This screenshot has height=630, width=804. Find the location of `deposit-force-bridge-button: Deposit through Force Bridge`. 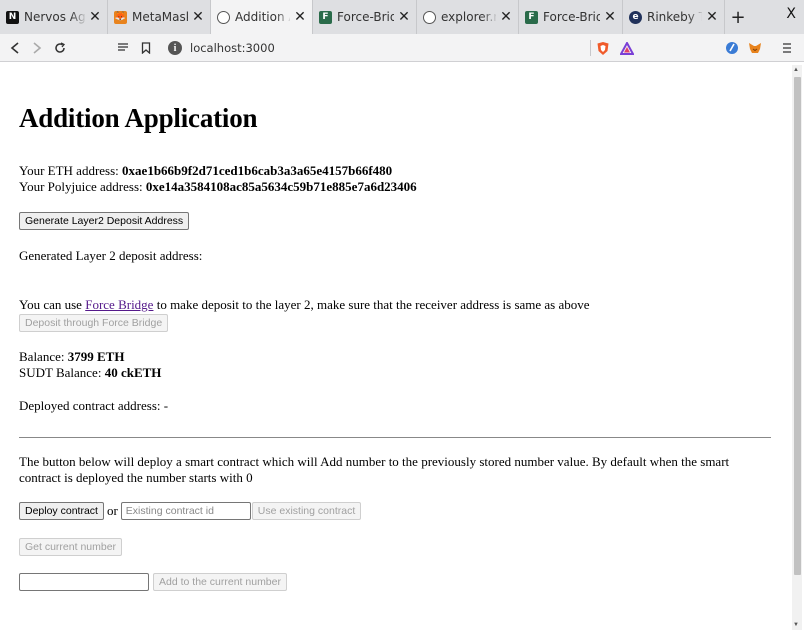

deposit-force-bridge-button: Deposit through Force Bridge is located at coordinates (94, 323).